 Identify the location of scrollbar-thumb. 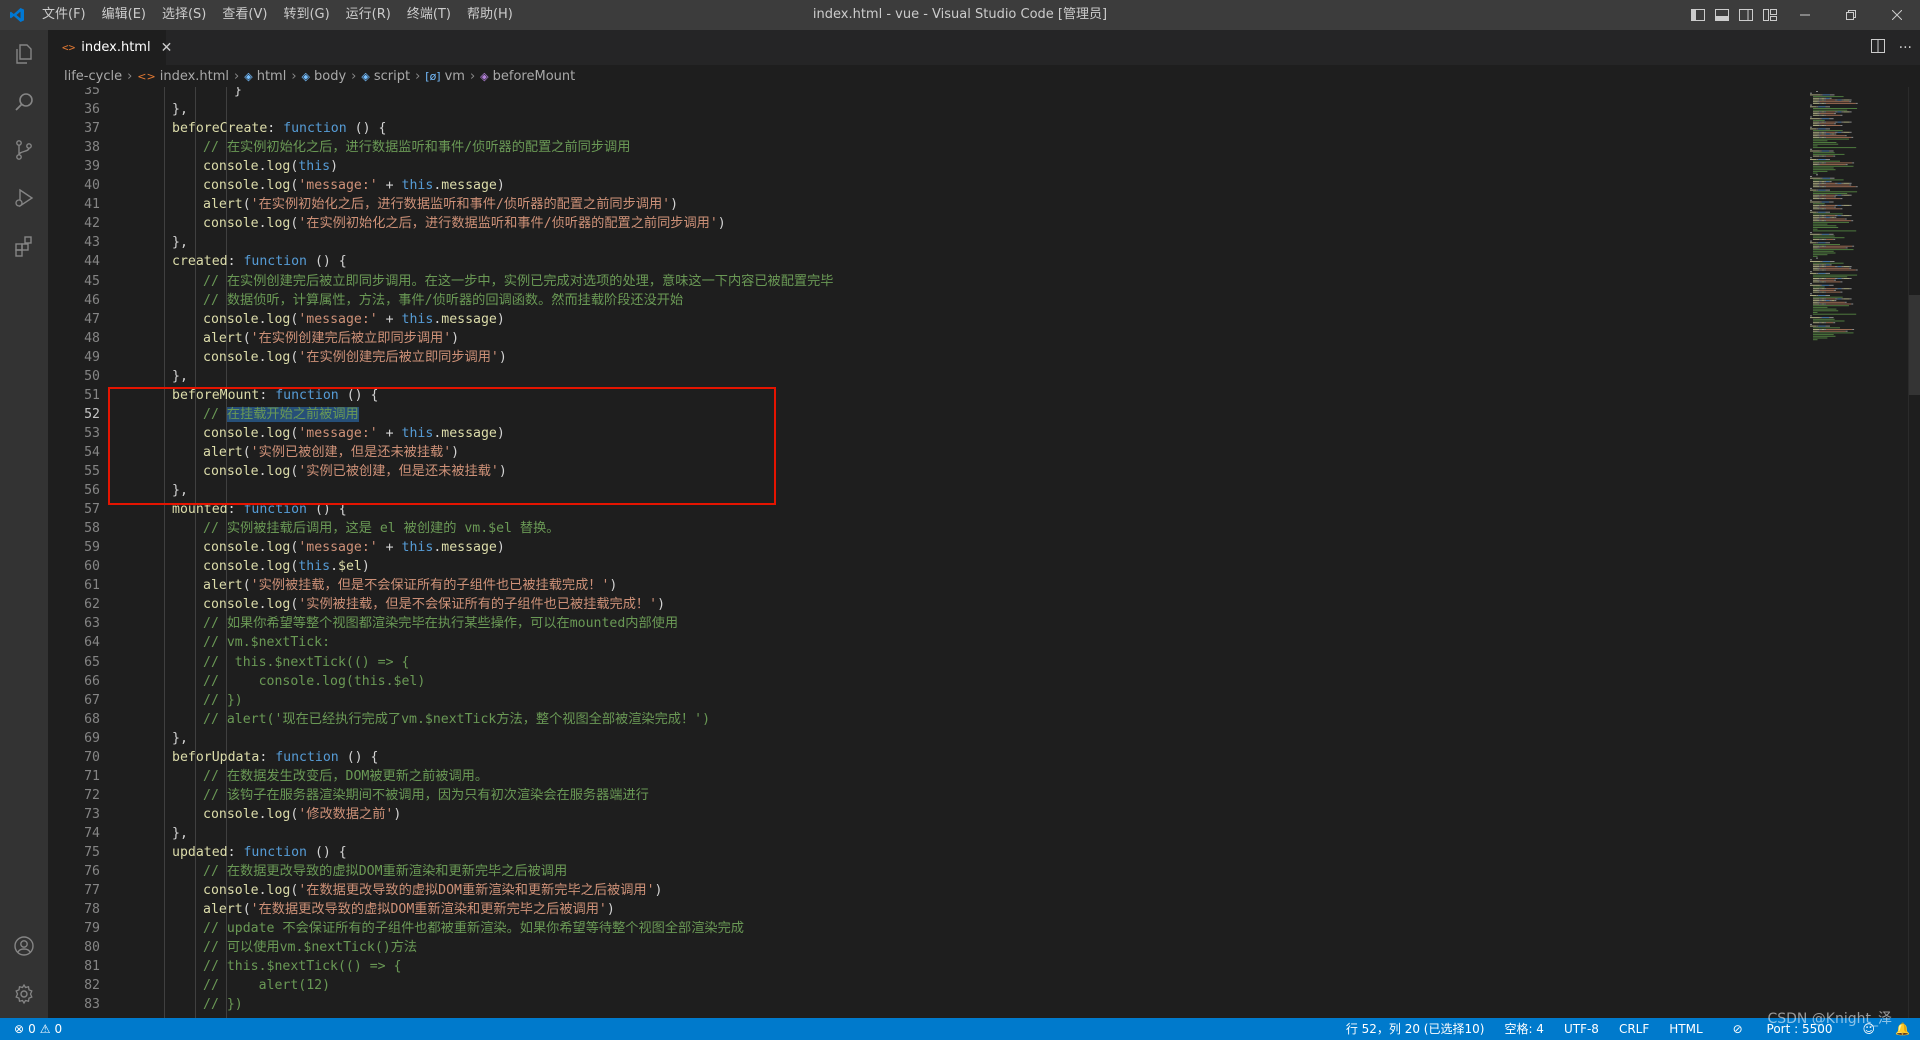
(1914, 345).